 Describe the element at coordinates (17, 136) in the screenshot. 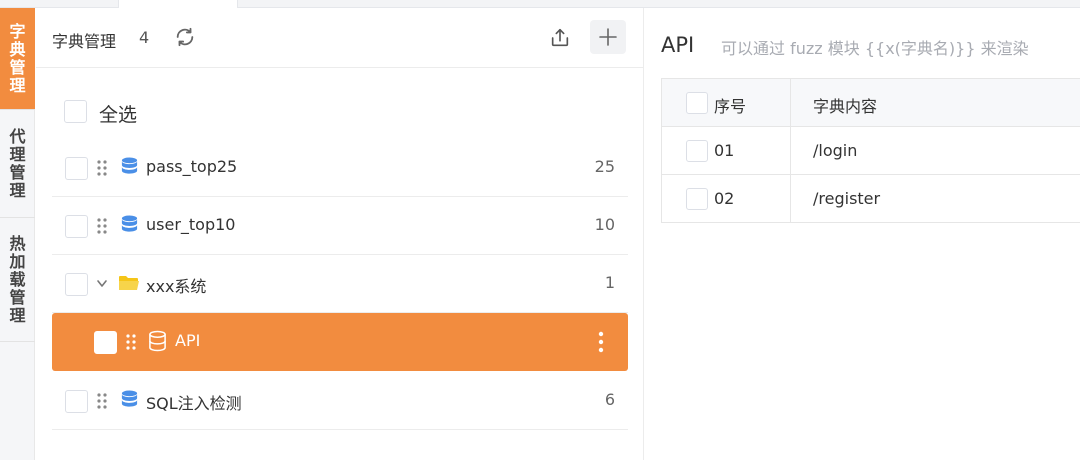

I see `vtab-label-char: 代` at that location.